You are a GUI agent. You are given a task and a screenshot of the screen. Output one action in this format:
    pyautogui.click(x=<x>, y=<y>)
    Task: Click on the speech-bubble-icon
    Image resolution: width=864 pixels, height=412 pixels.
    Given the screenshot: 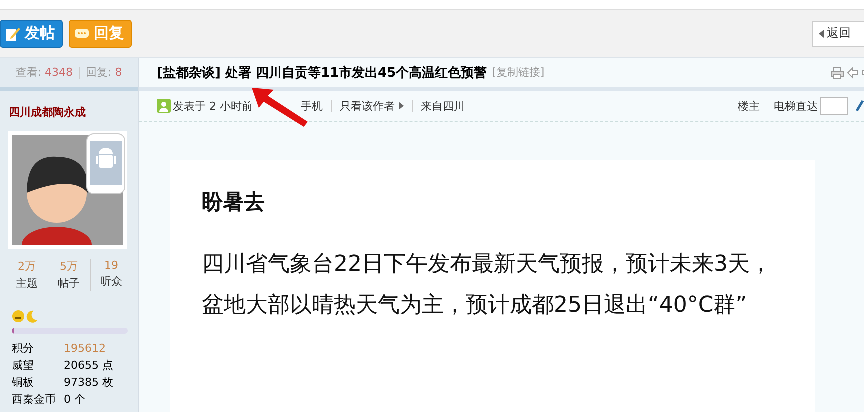 What is the action you would take?
    pyautogui.click(x=82, y=33)
    